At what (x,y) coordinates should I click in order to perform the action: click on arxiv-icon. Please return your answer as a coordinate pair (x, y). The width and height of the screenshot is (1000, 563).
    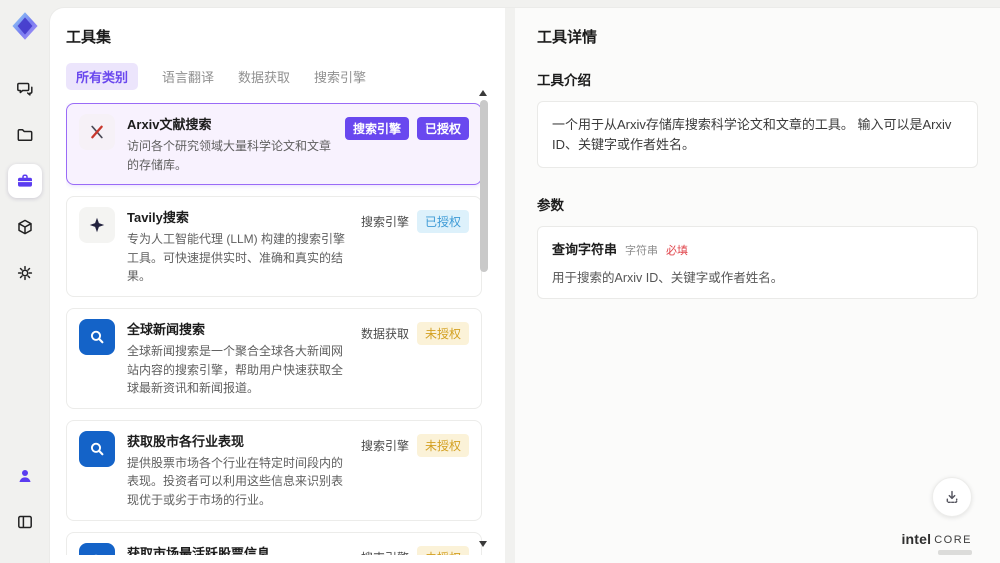
    Looking at the image, I should click on (97, 132).